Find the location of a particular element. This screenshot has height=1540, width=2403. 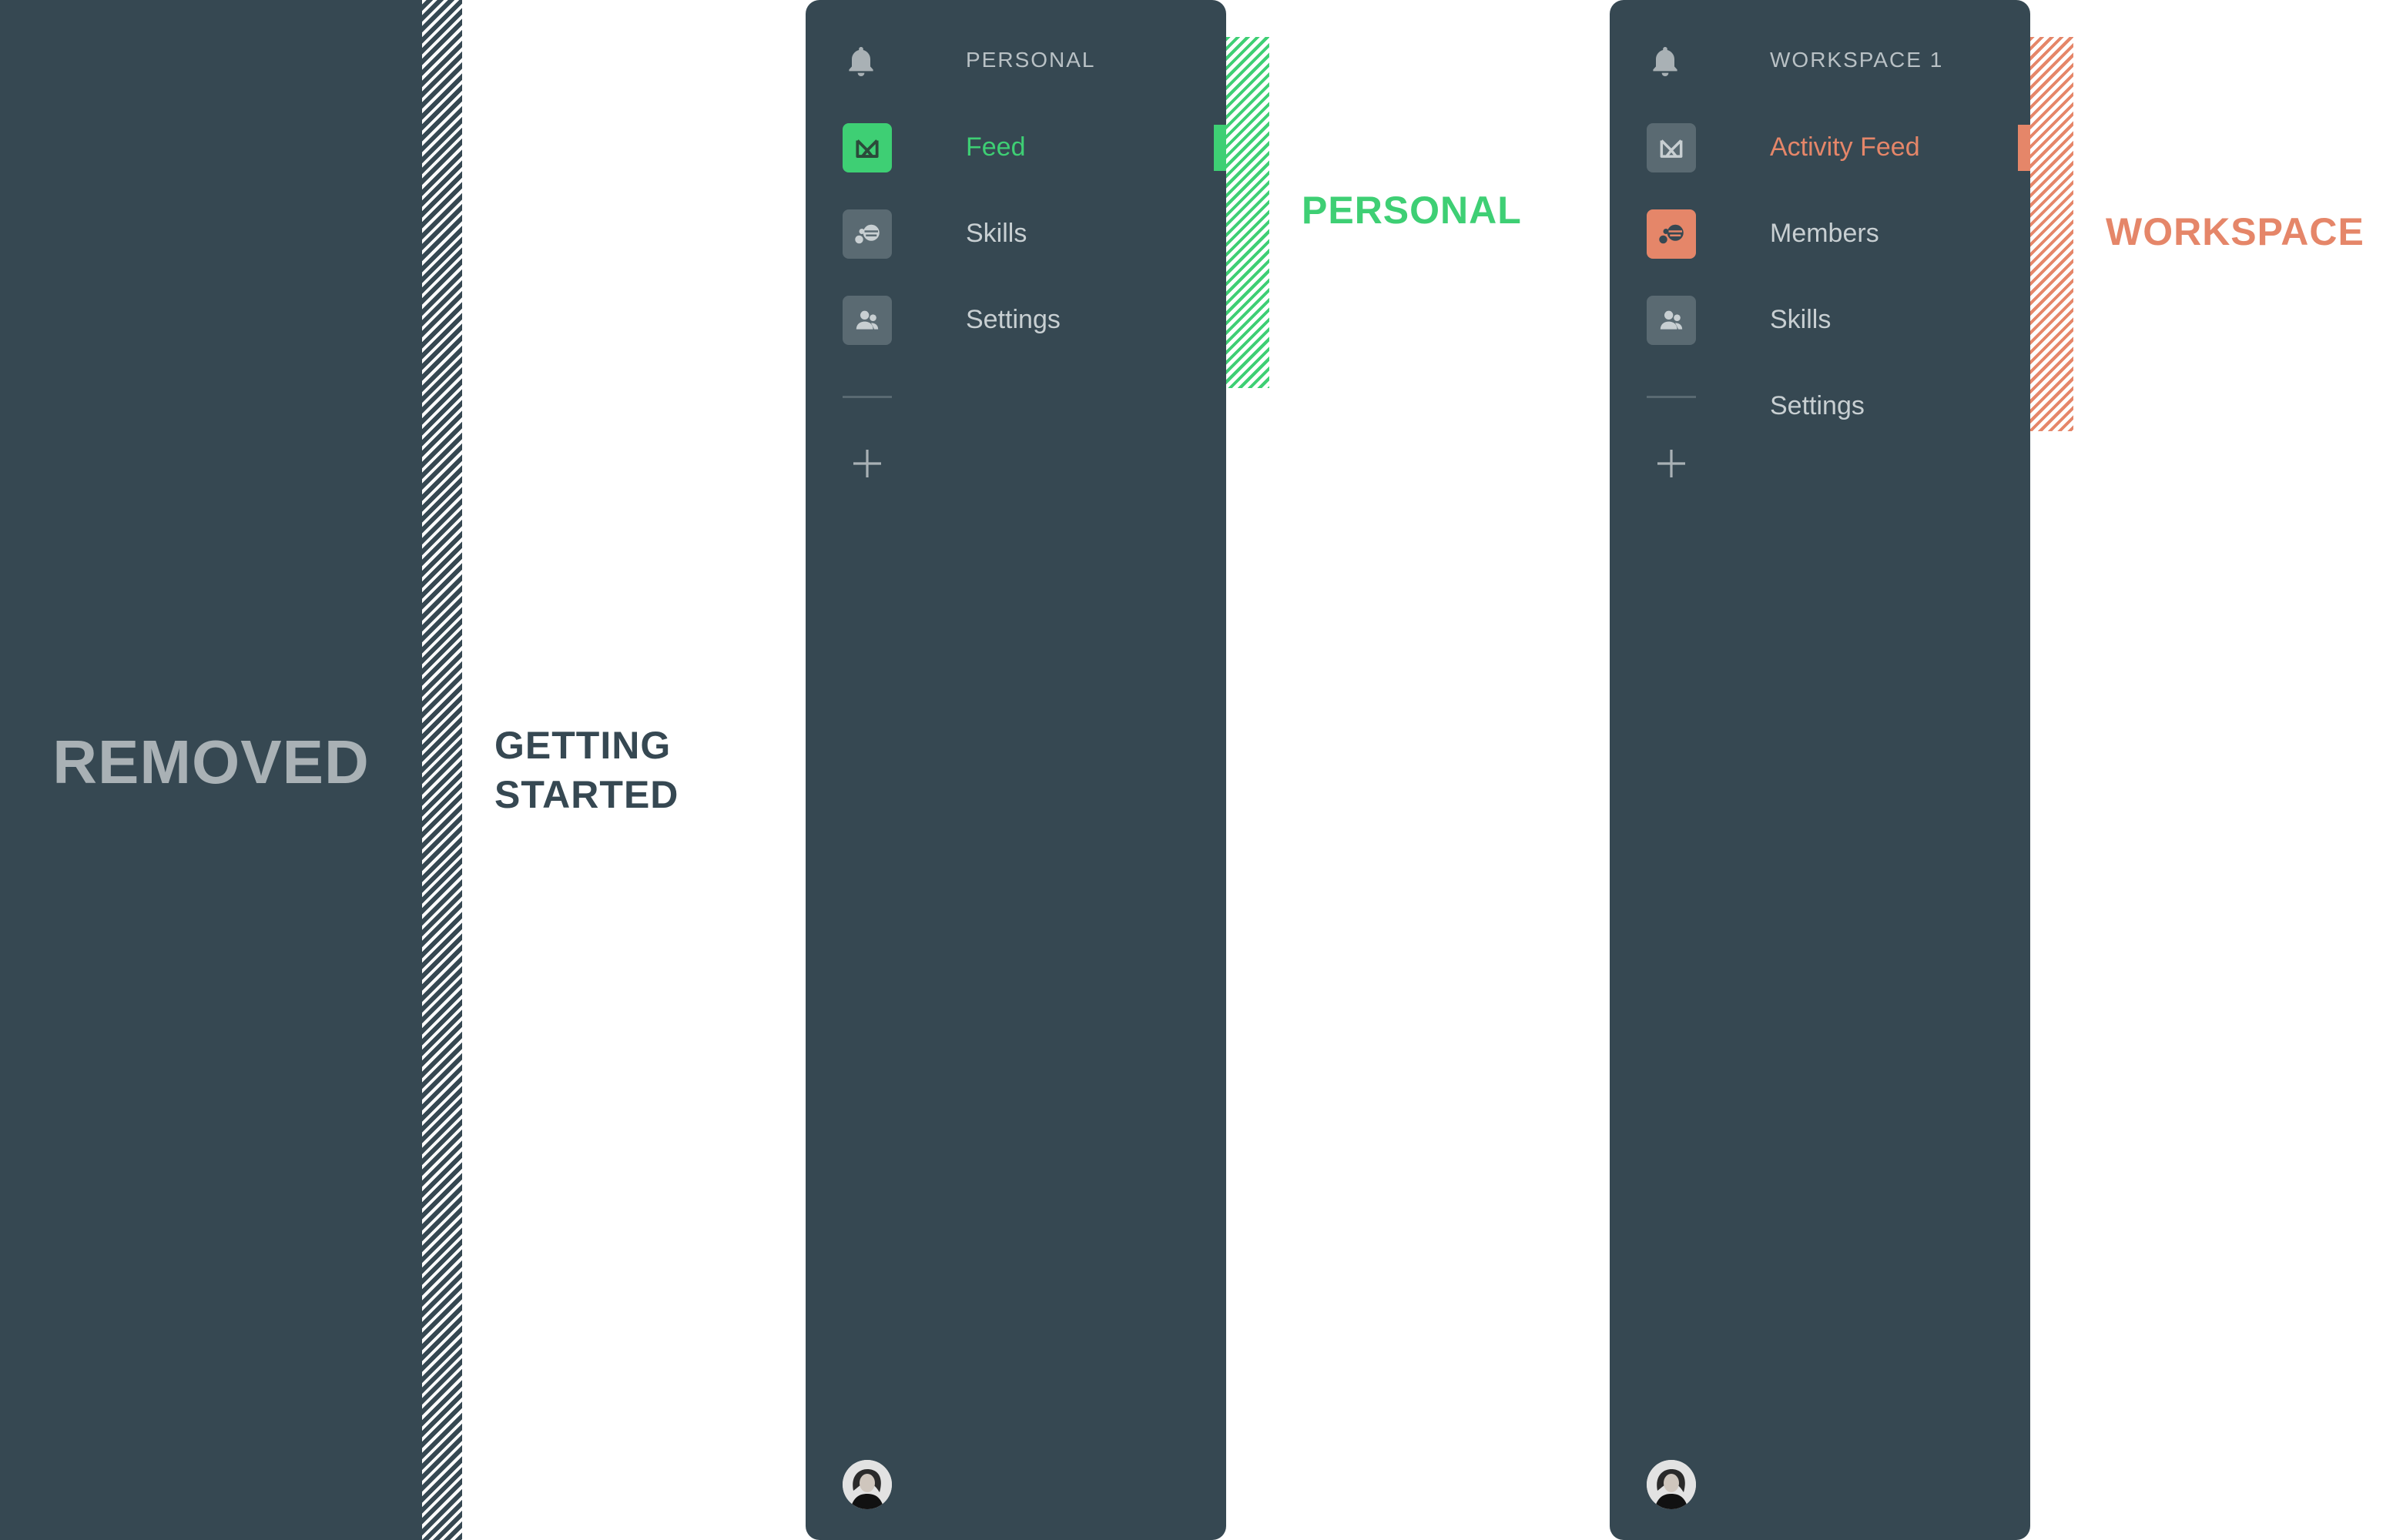

nav-item-feed: Feed is located at coordinates (996, 147).